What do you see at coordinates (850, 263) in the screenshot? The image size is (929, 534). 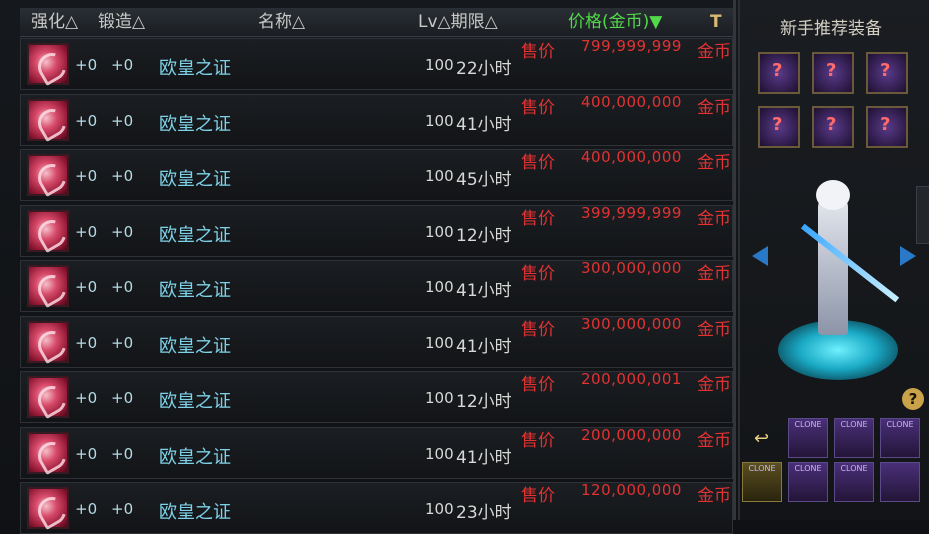 I see `sword-icon` at bounding box center [850, 263].